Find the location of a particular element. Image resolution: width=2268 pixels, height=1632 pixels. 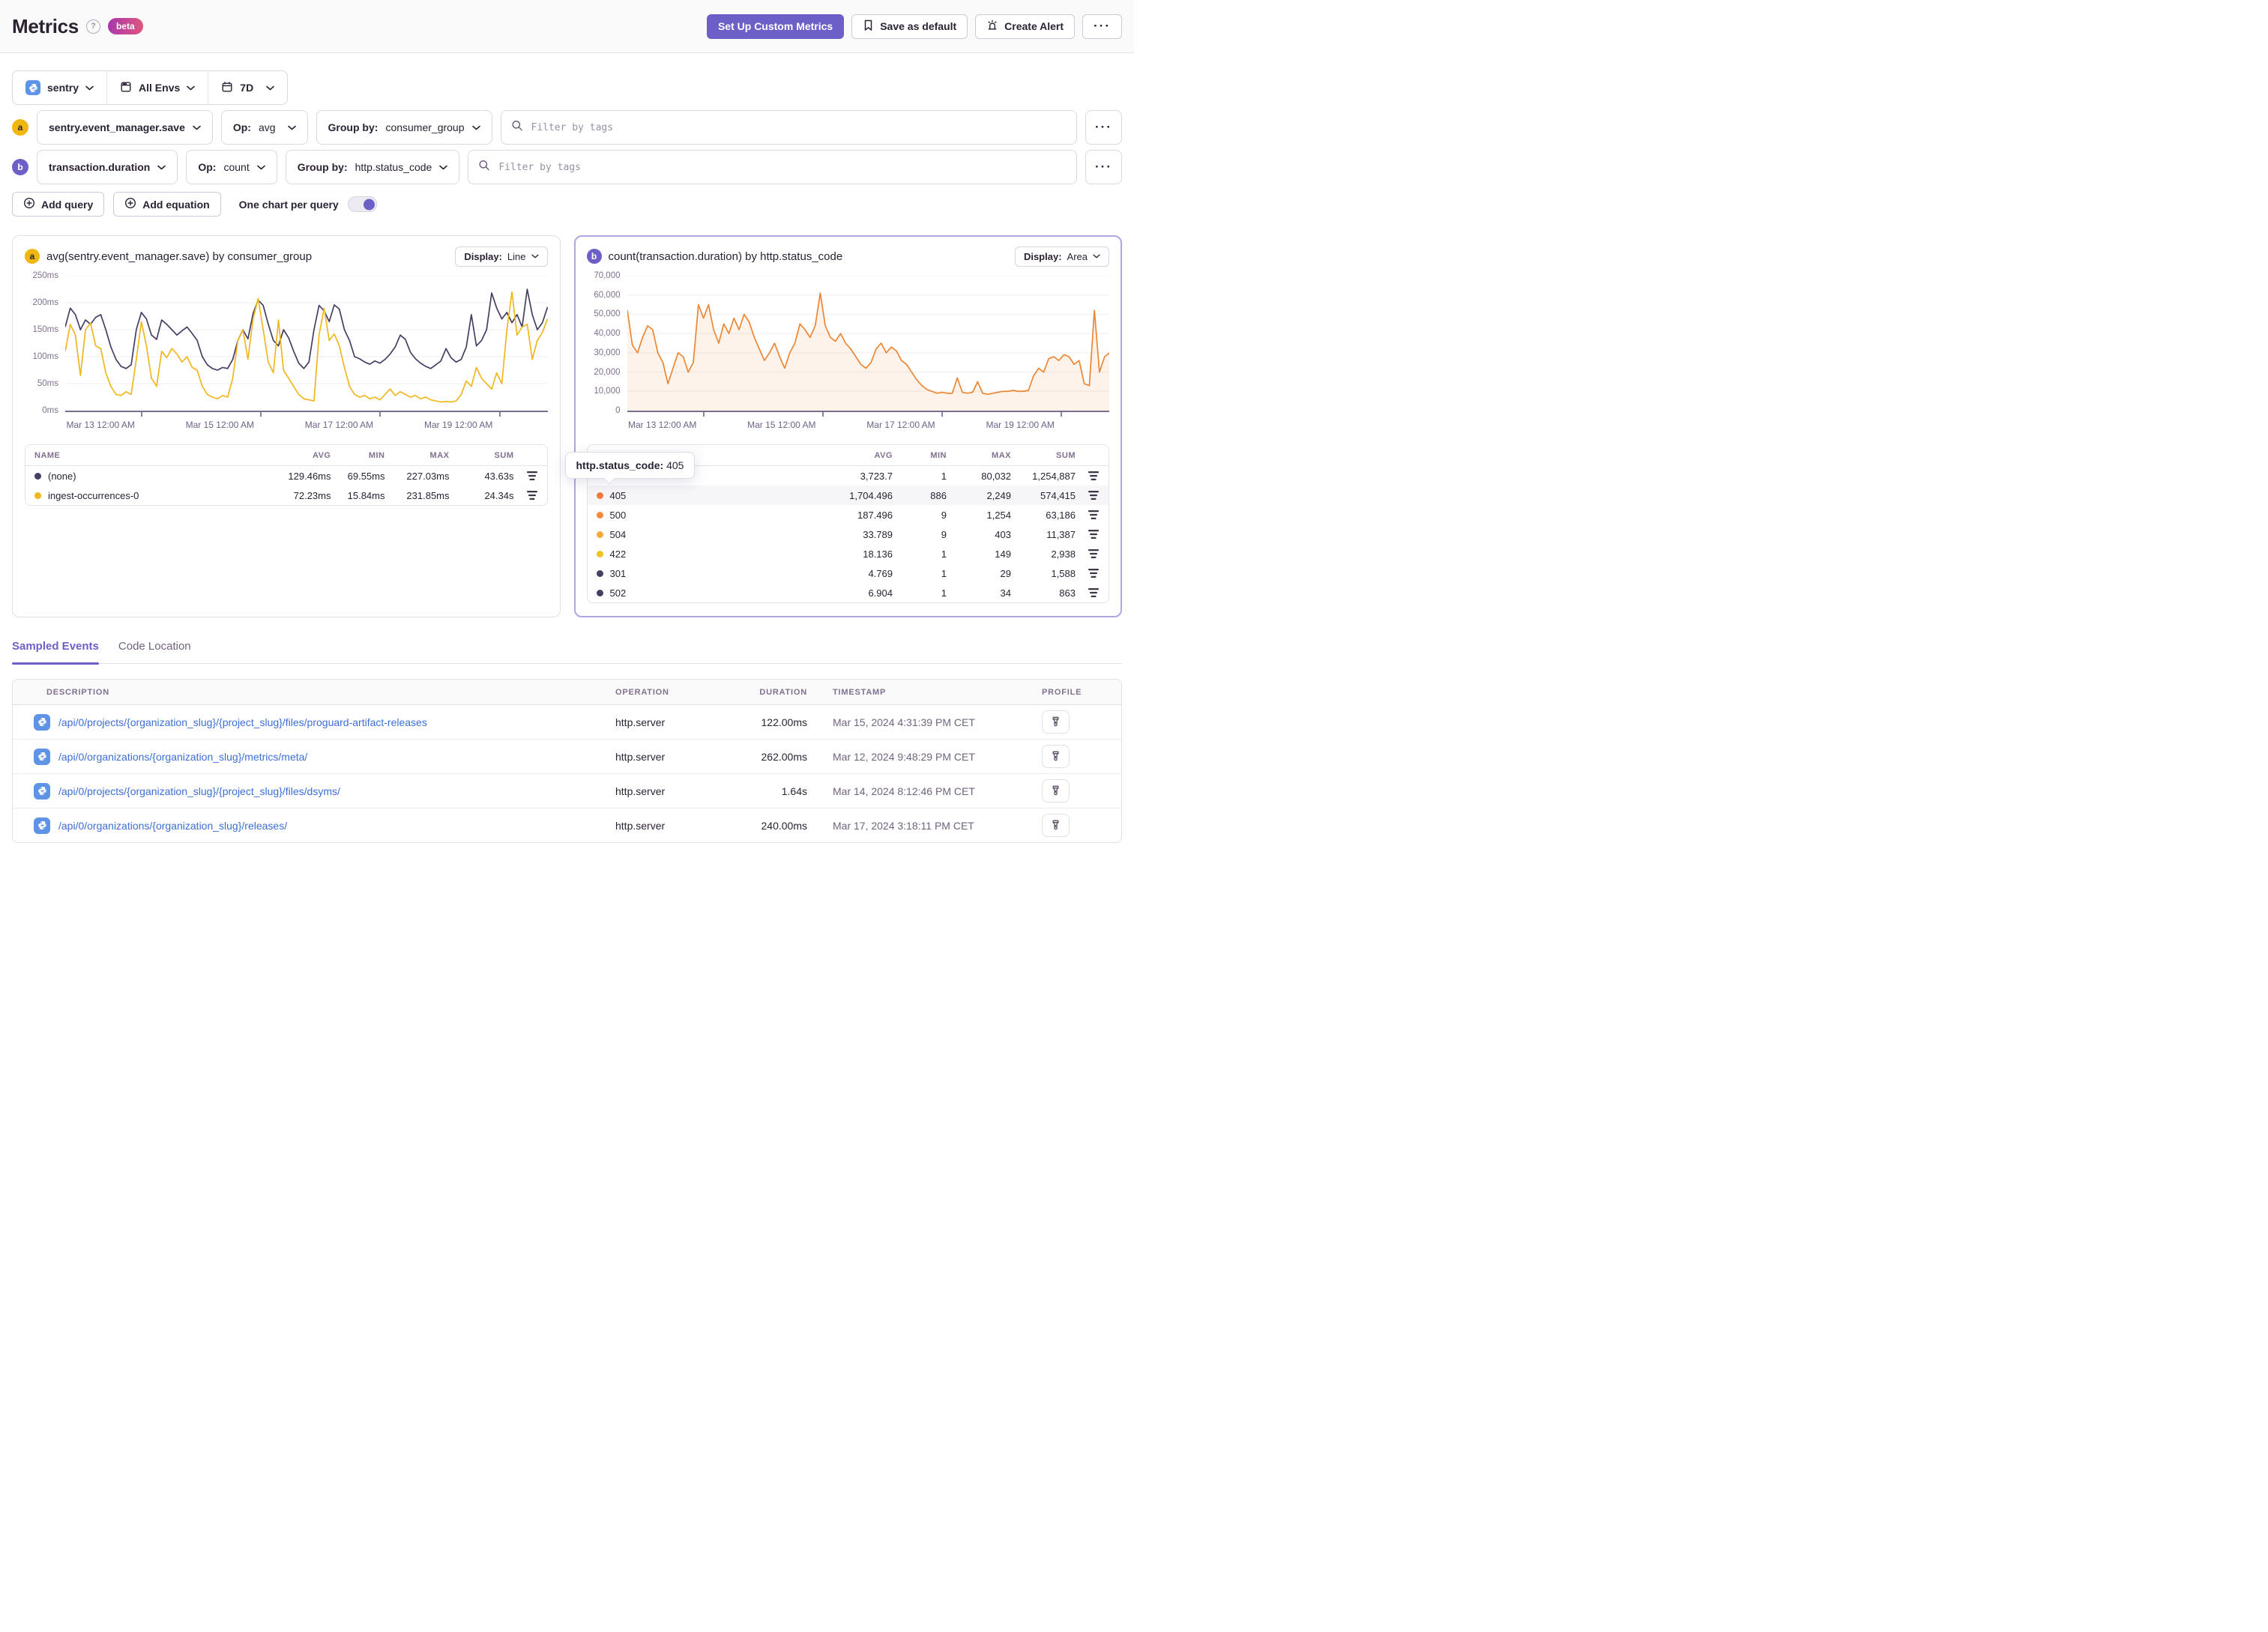

chart-canvas is located at coordinates (306, 343).